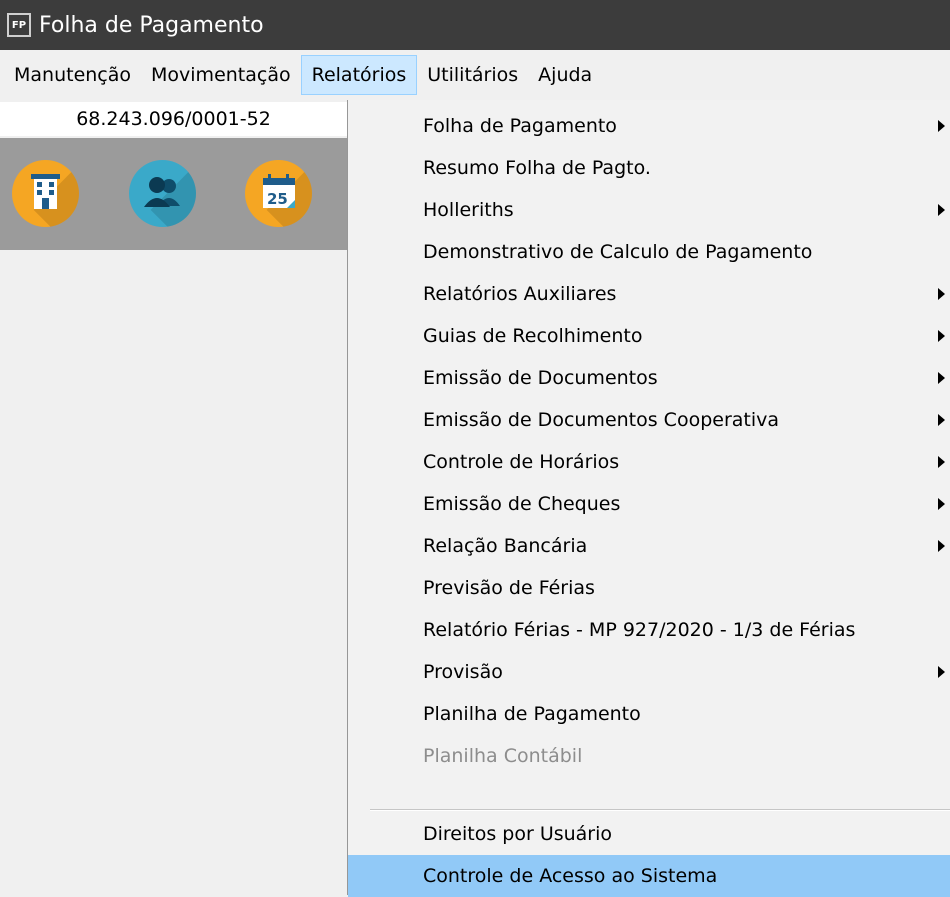 The image size is (950, 897). I want to click on menu-item-label: Direitos por Usuário, so click(518, 834).